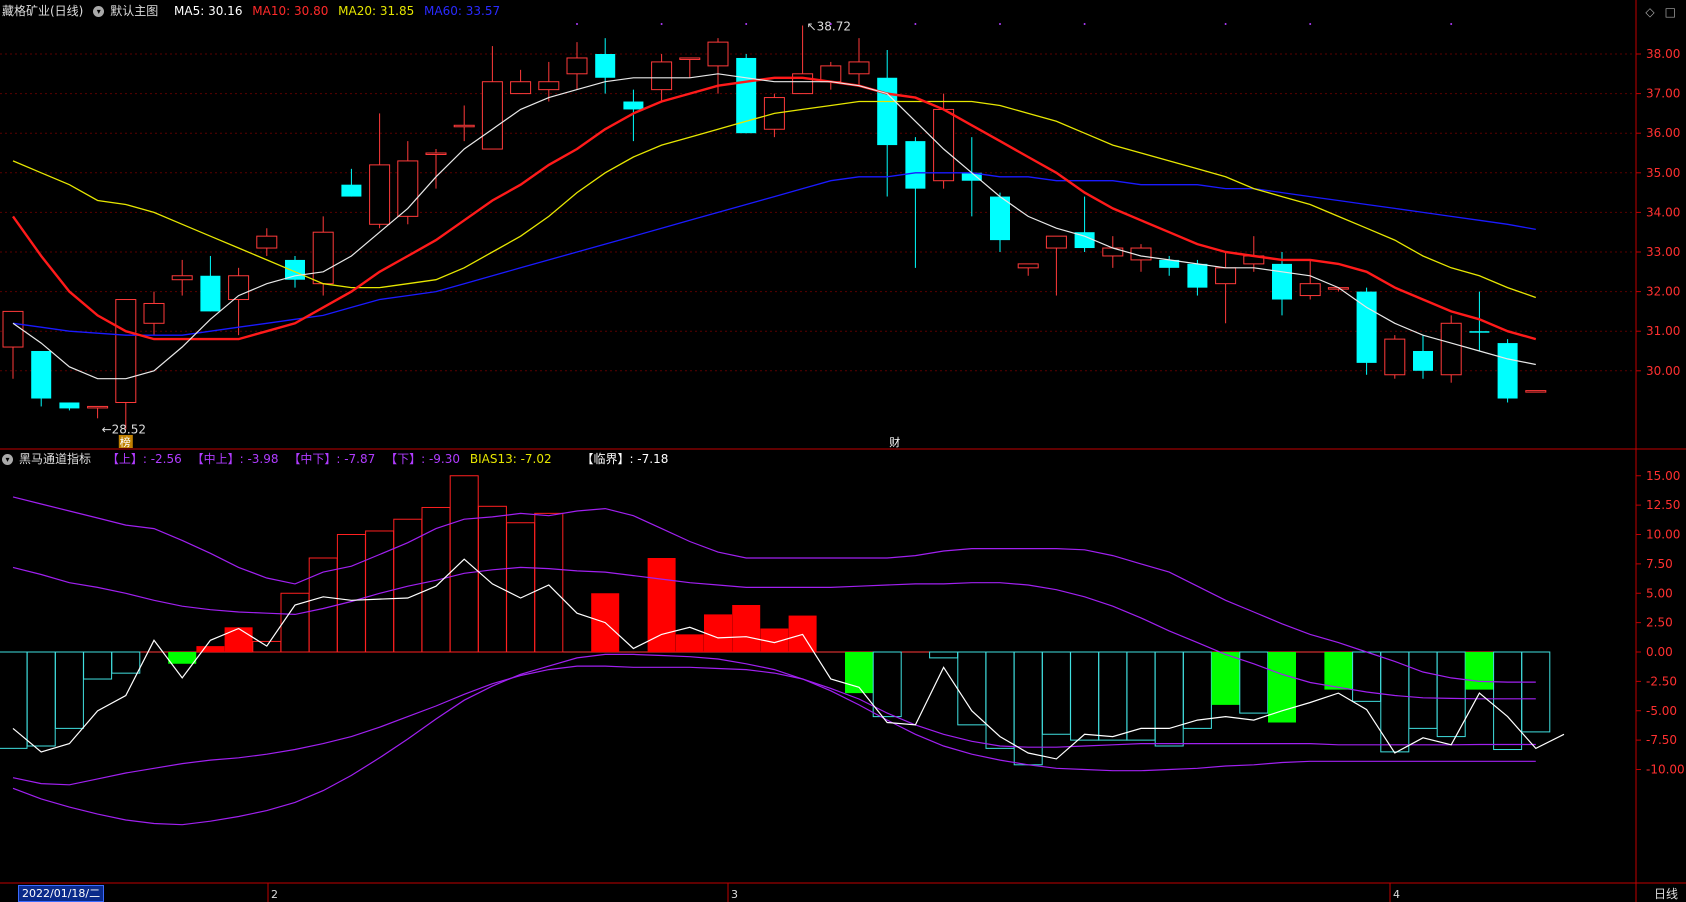 The height and width of the screenshot is (902, 1686). I want to click on square-icon: □, so click(1670, 12).